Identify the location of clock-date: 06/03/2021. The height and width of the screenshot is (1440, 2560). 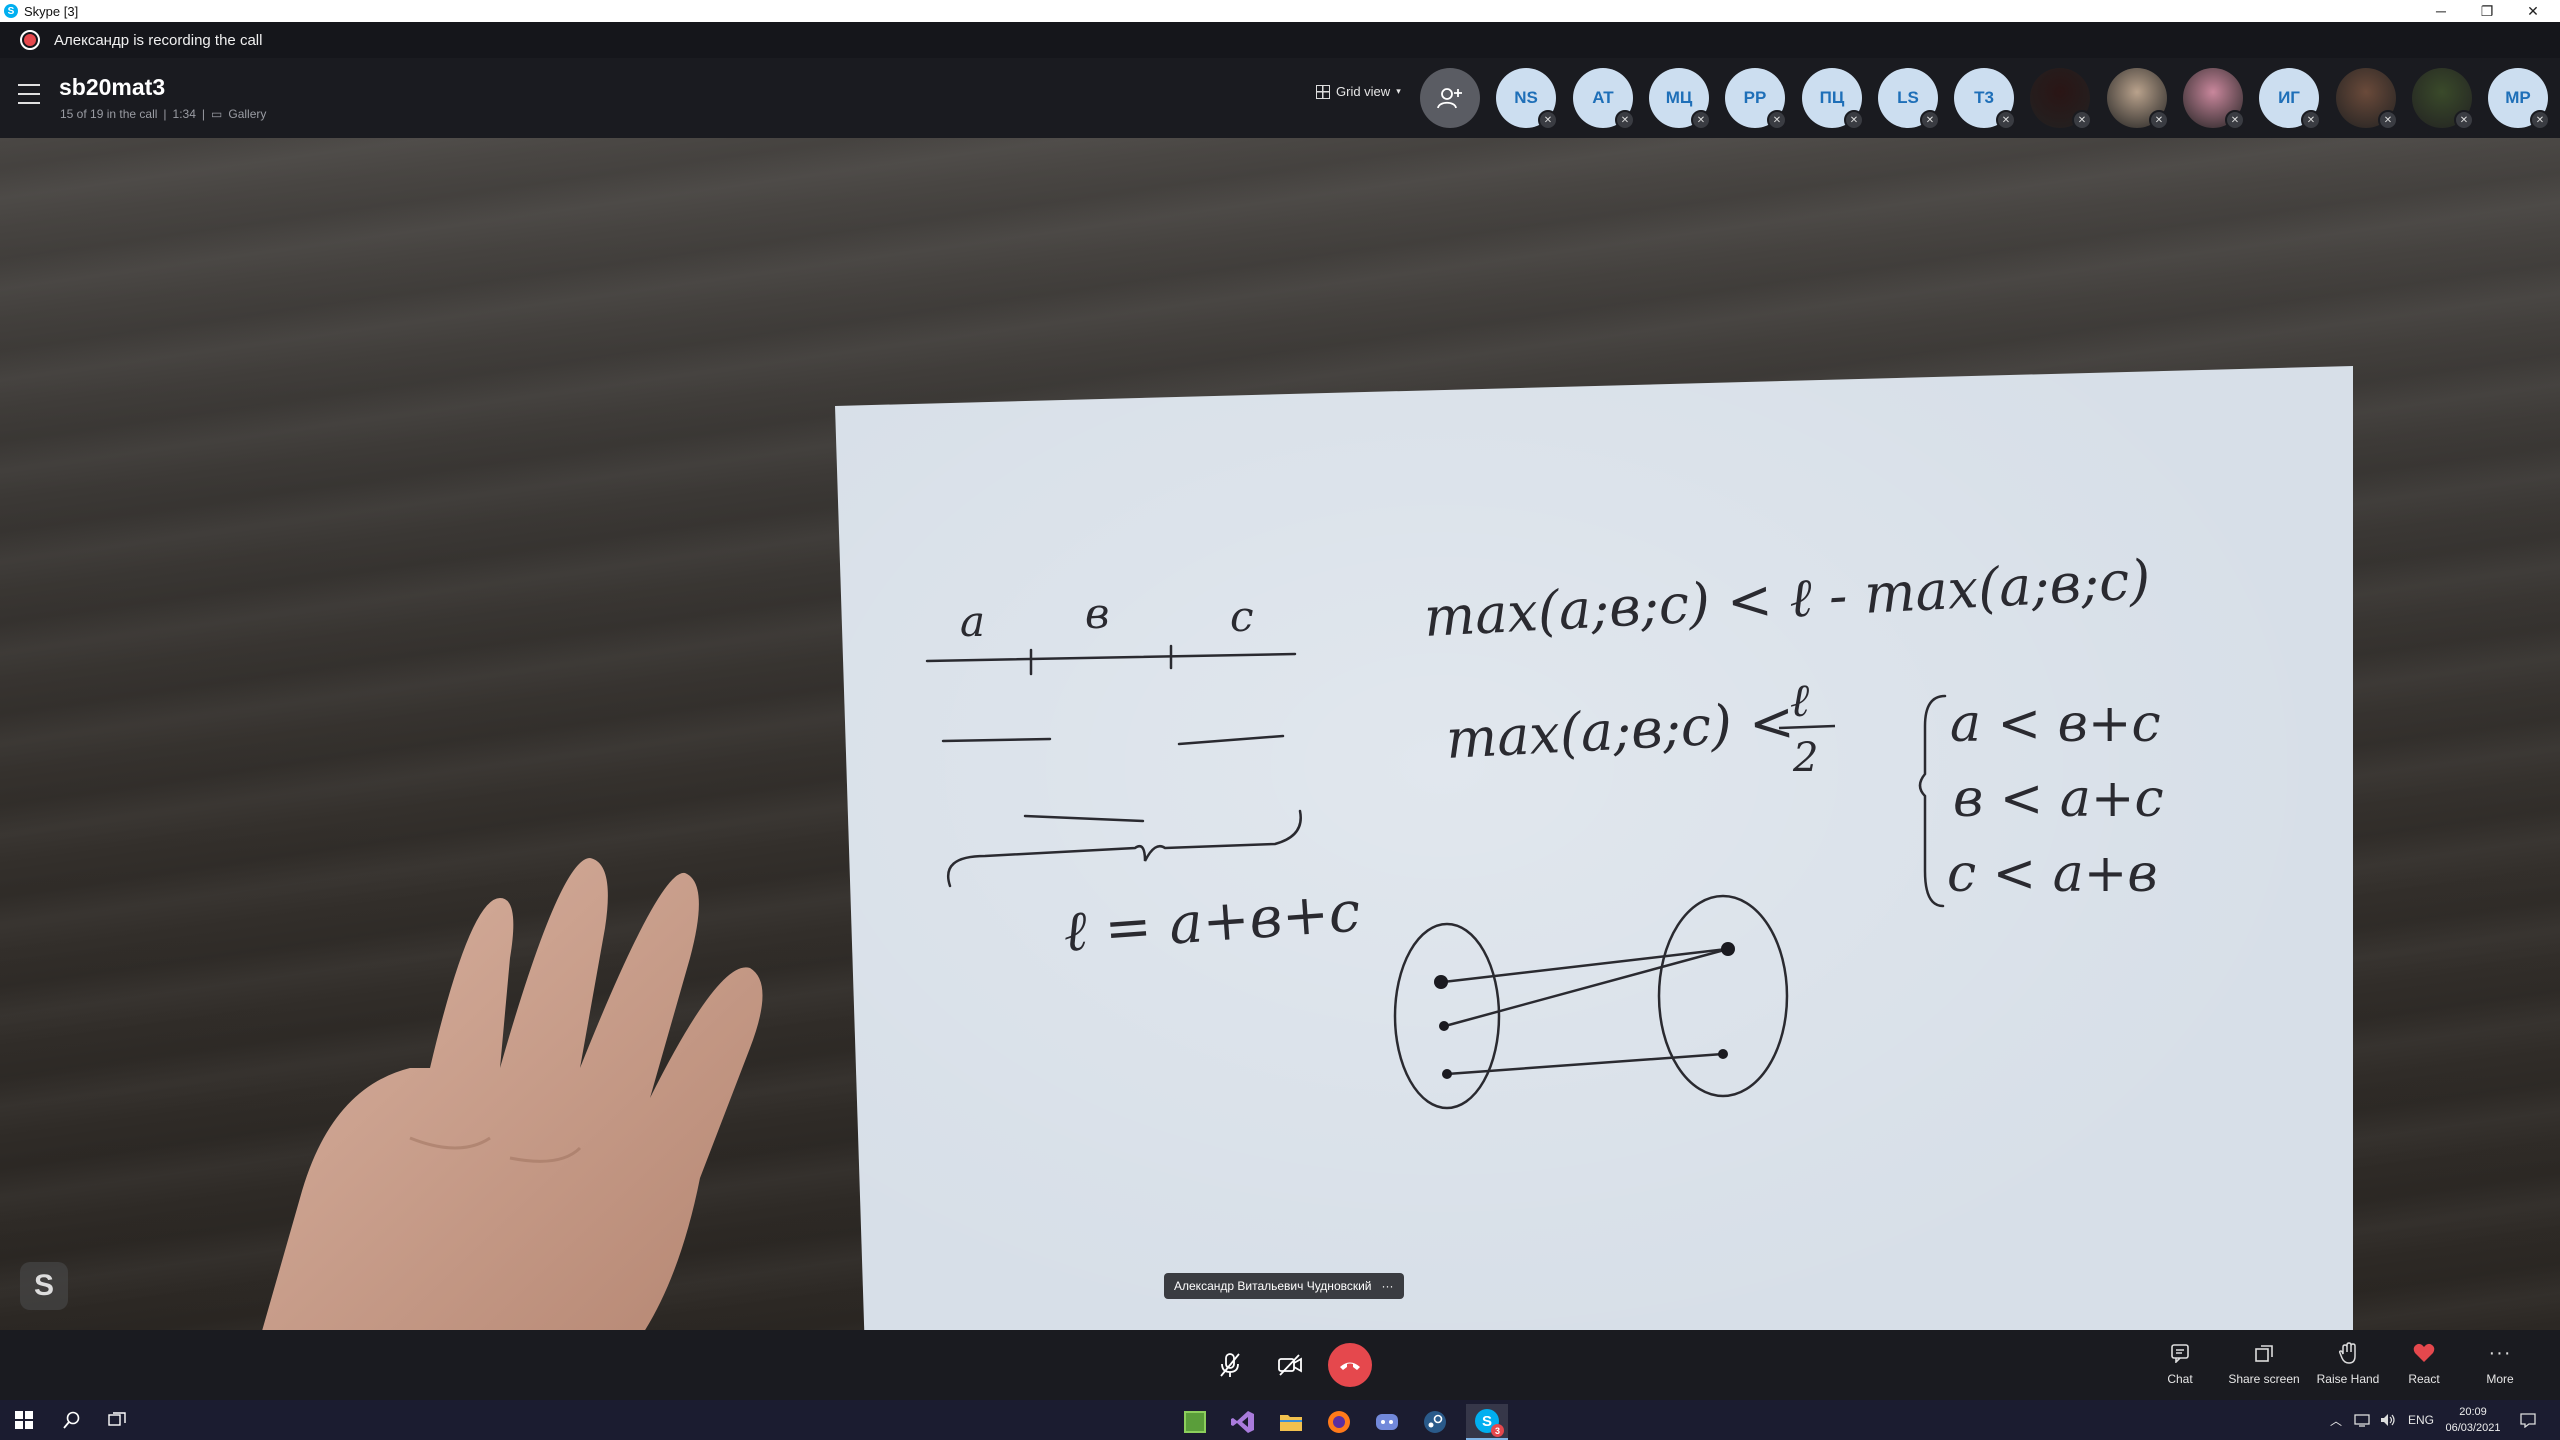
(2473, 1428).